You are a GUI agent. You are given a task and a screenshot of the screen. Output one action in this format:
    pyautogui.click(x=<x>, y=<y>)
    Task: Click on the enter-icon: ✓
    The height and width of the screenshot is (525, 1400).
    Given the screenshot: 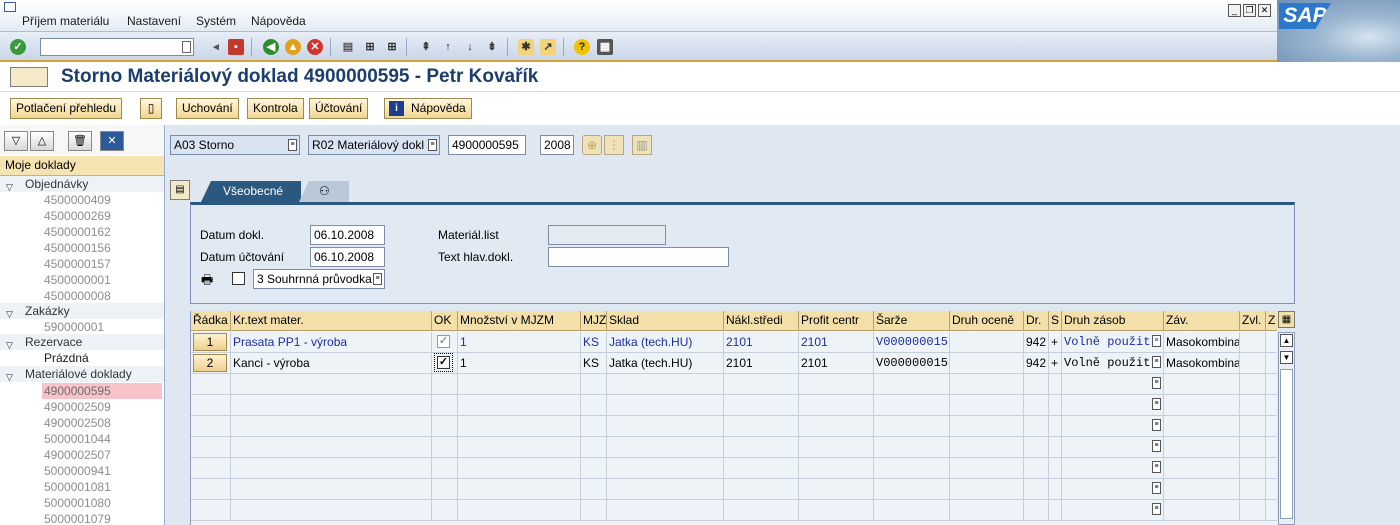 What is the action you would take?
    pyautogui.click(x=18, y=47)
    